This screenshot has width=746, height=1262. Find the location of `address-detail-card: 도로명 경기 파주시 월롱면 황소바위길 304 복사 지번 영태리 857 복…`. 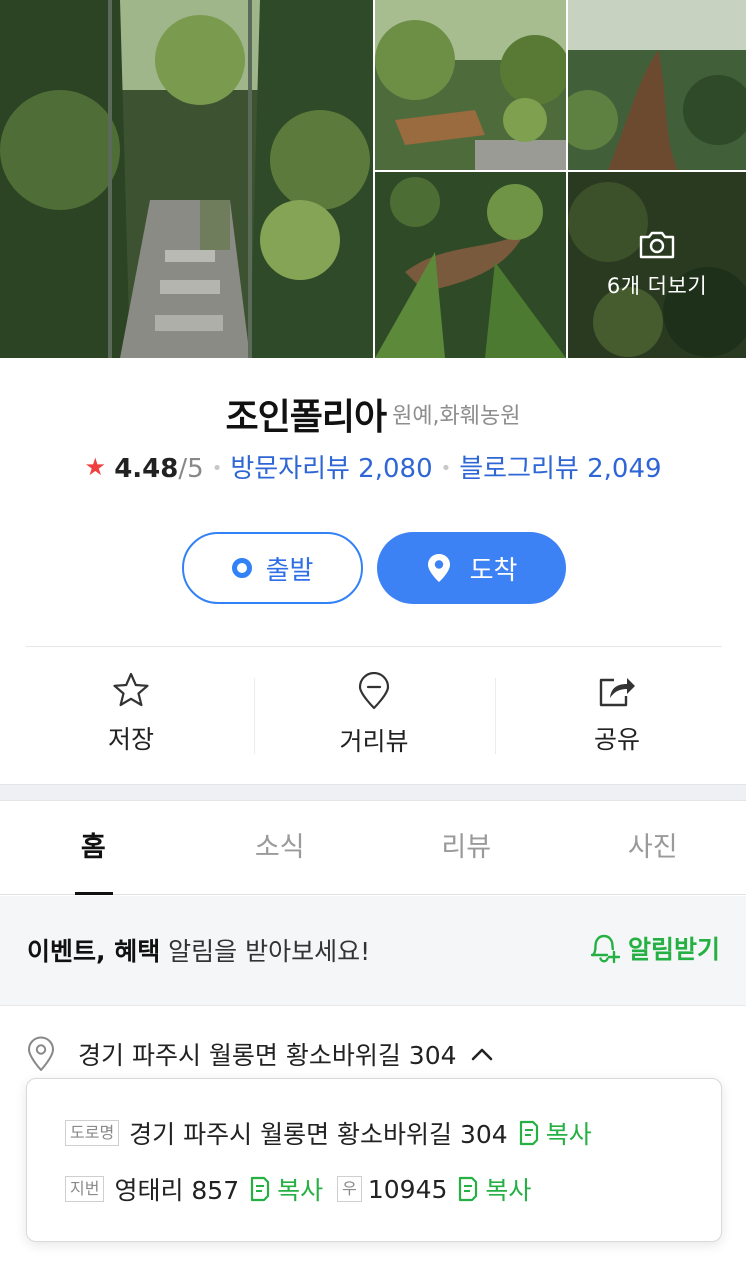

address-detail-card: 도로명 경기 파주시 월롱면 황소바위길 304 복사 지번 영태리 857 복… is located at coordinates (374, 1160).